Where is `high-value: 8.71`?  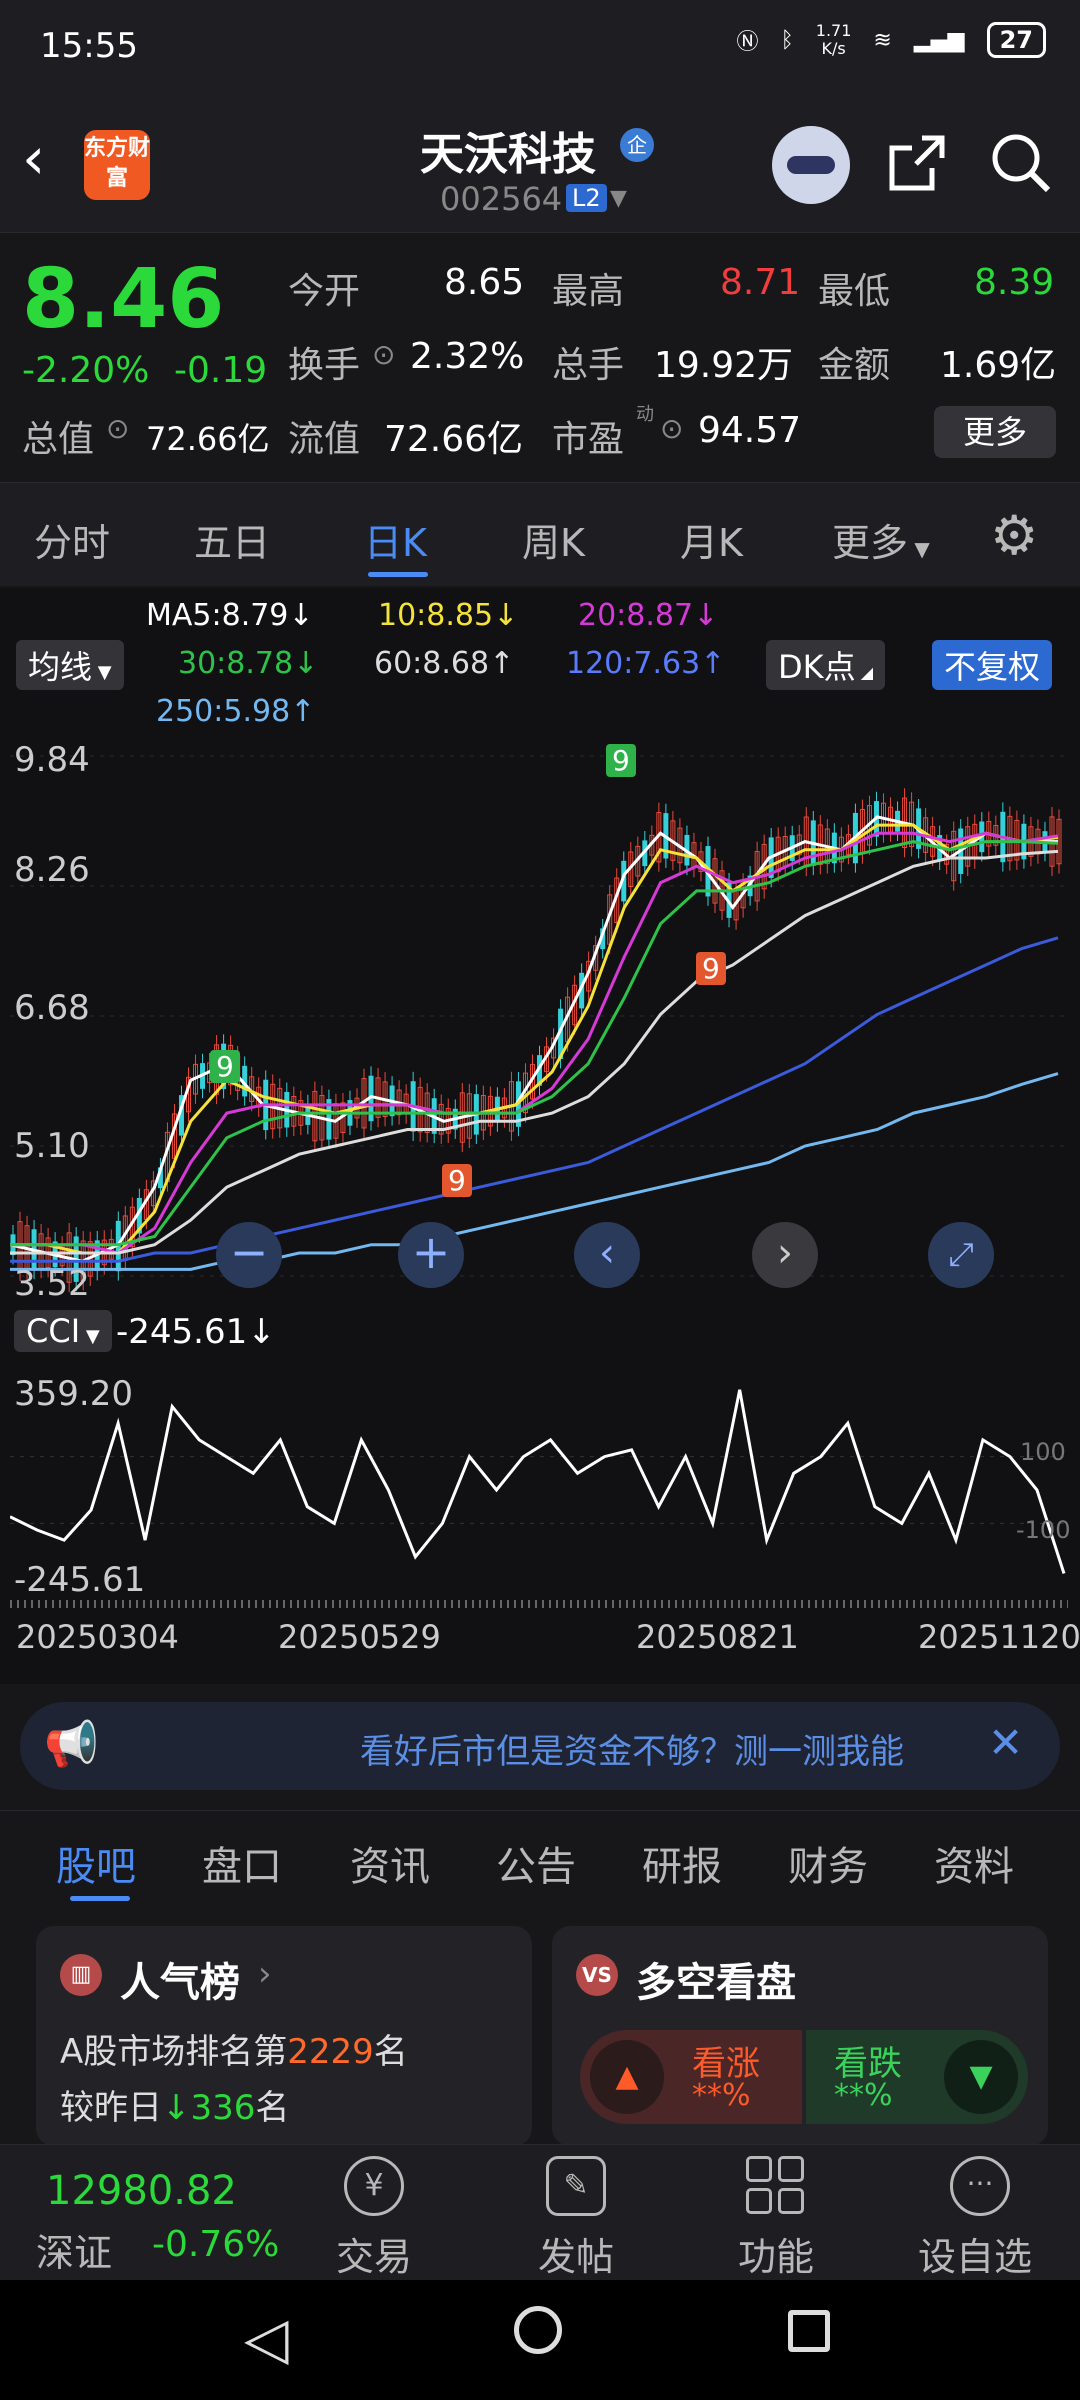 high-value: 8.71 is located at coordinates (760, 282).